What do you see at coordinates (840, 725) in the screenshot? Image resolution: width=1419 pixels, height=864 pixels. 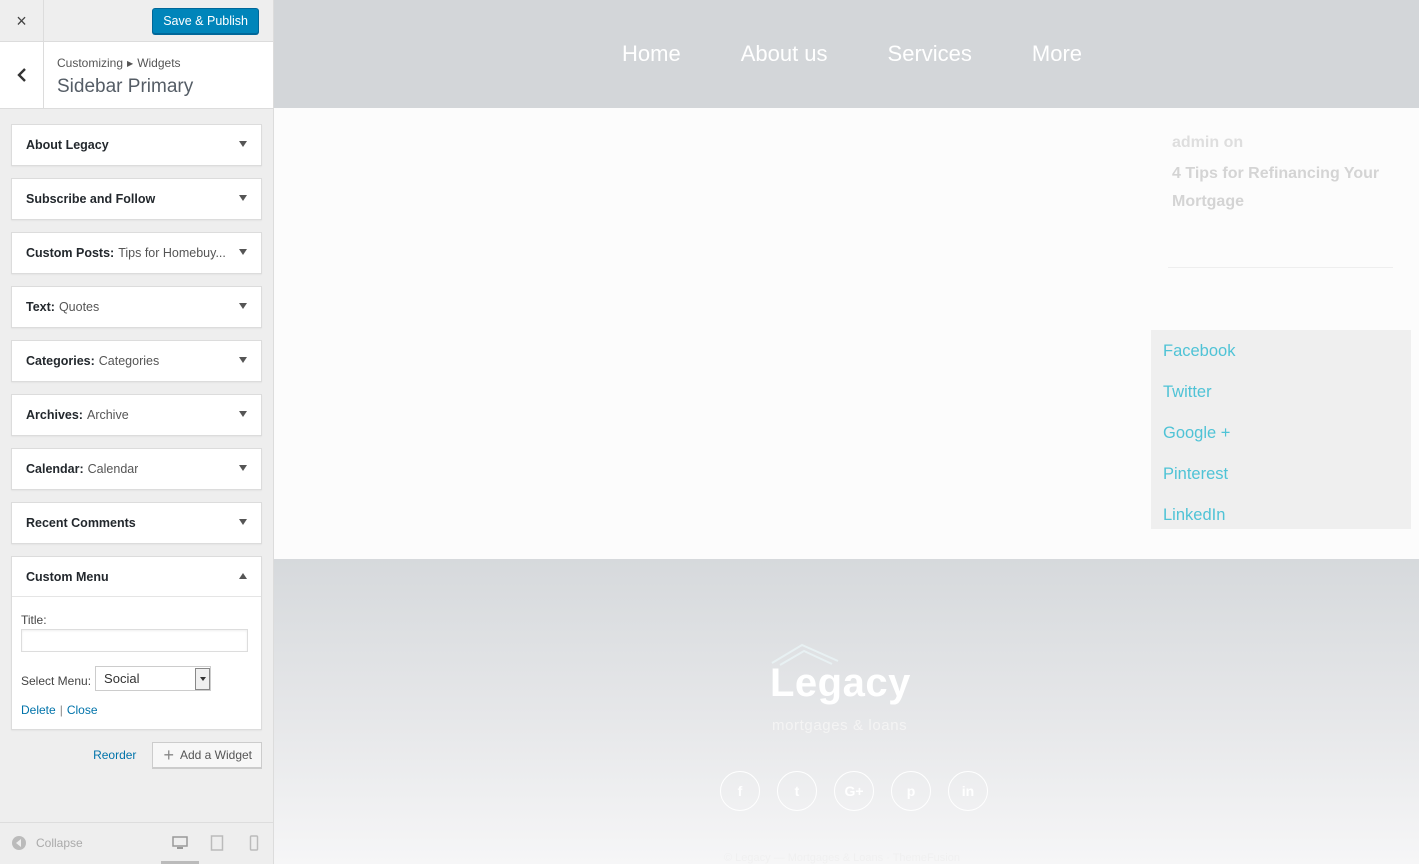 I see `logo-tagline: mortgages & loans` at bounding box center [840, 725].